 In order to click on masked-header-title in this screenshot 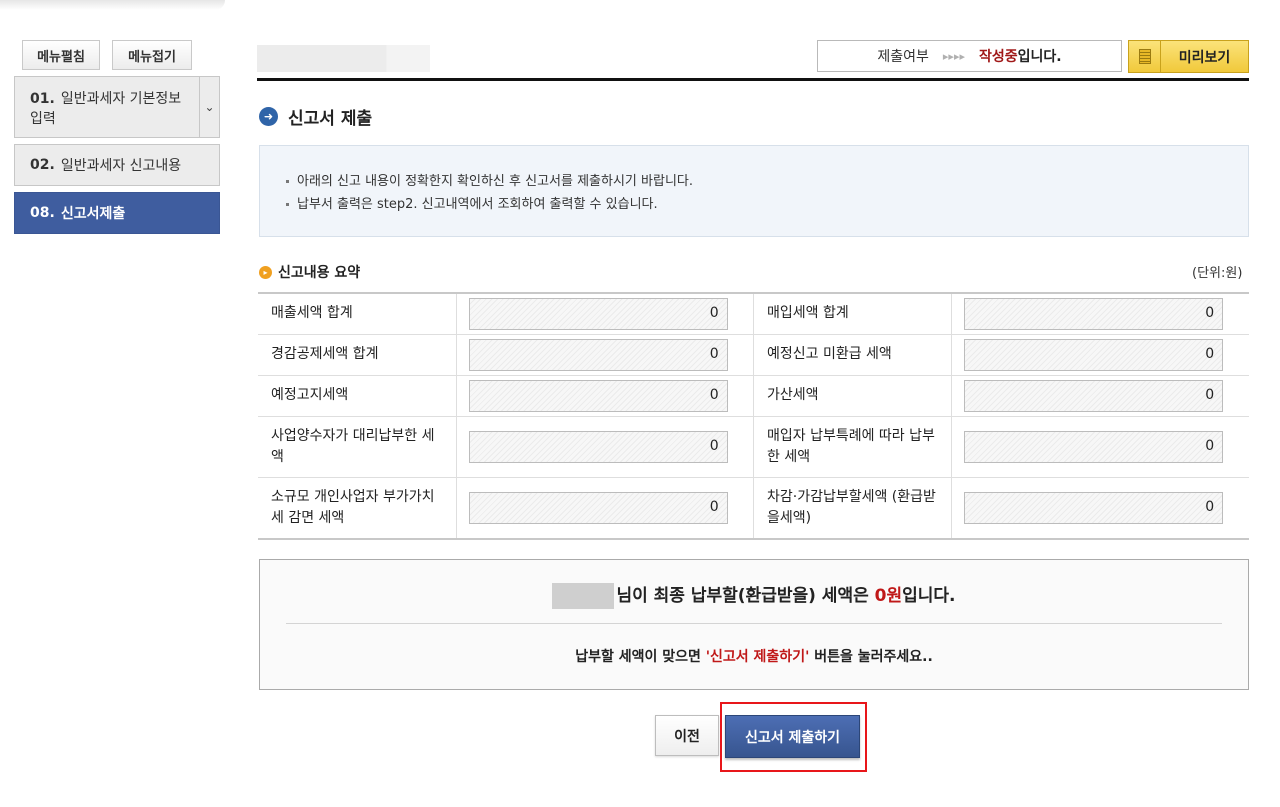, I will do `click(343, 58)`.